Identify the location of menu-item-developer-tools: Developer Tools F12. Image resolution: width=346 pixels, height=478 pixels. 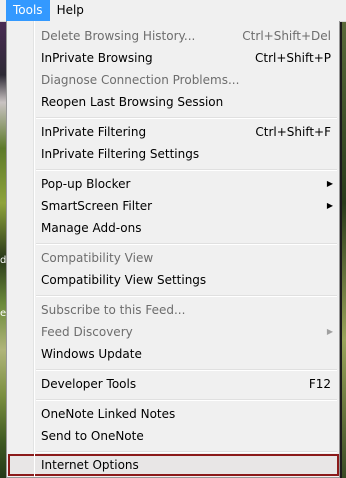
(173, 384).